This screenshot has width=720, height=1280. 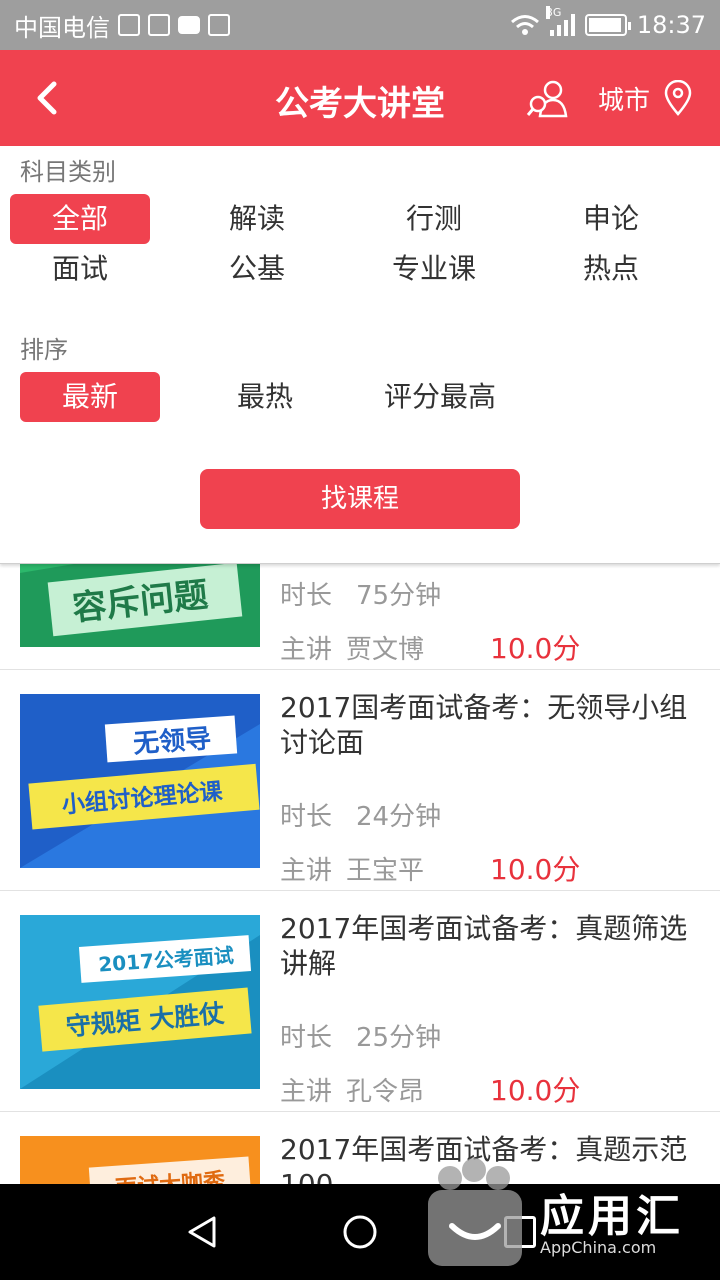 What do you see at coordinates (475, 1212) in the screenshot?
I see `appchina-logo-icon` at bounding box center [475, 1212].